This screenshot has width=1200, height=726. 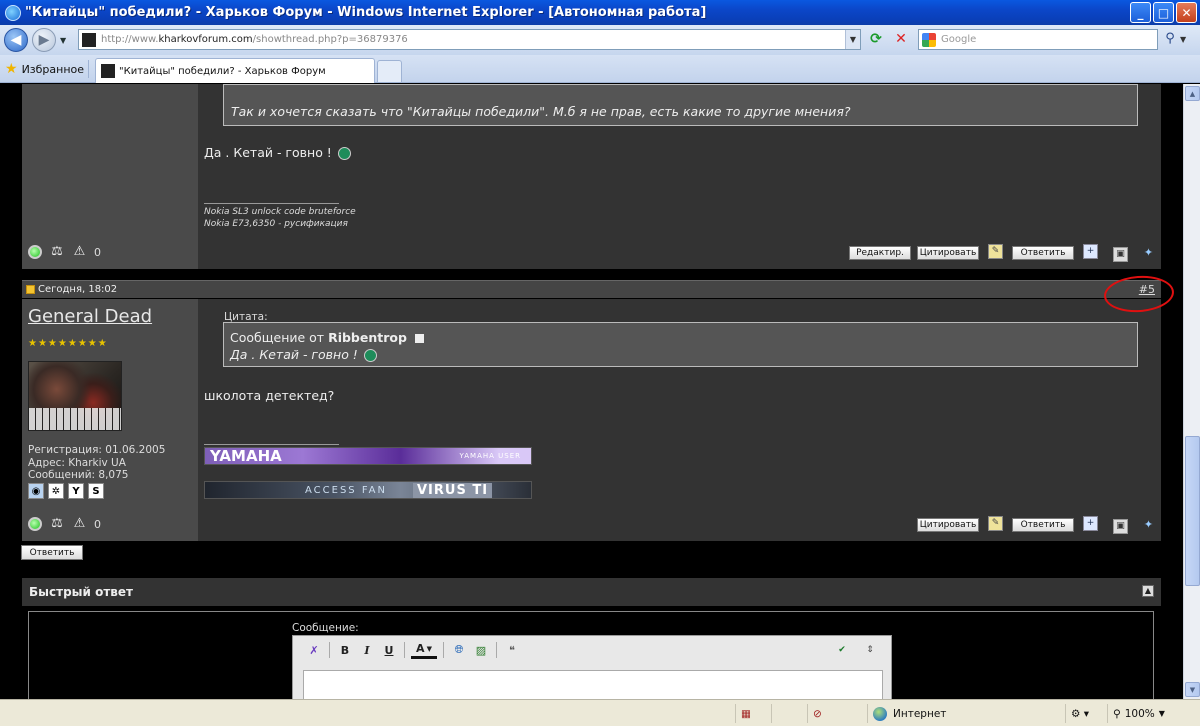 What do you see at coordinates (1148, 591) in the screenshot?
I see `collapse-icon: ▲` at bounding box center [1148, 591].